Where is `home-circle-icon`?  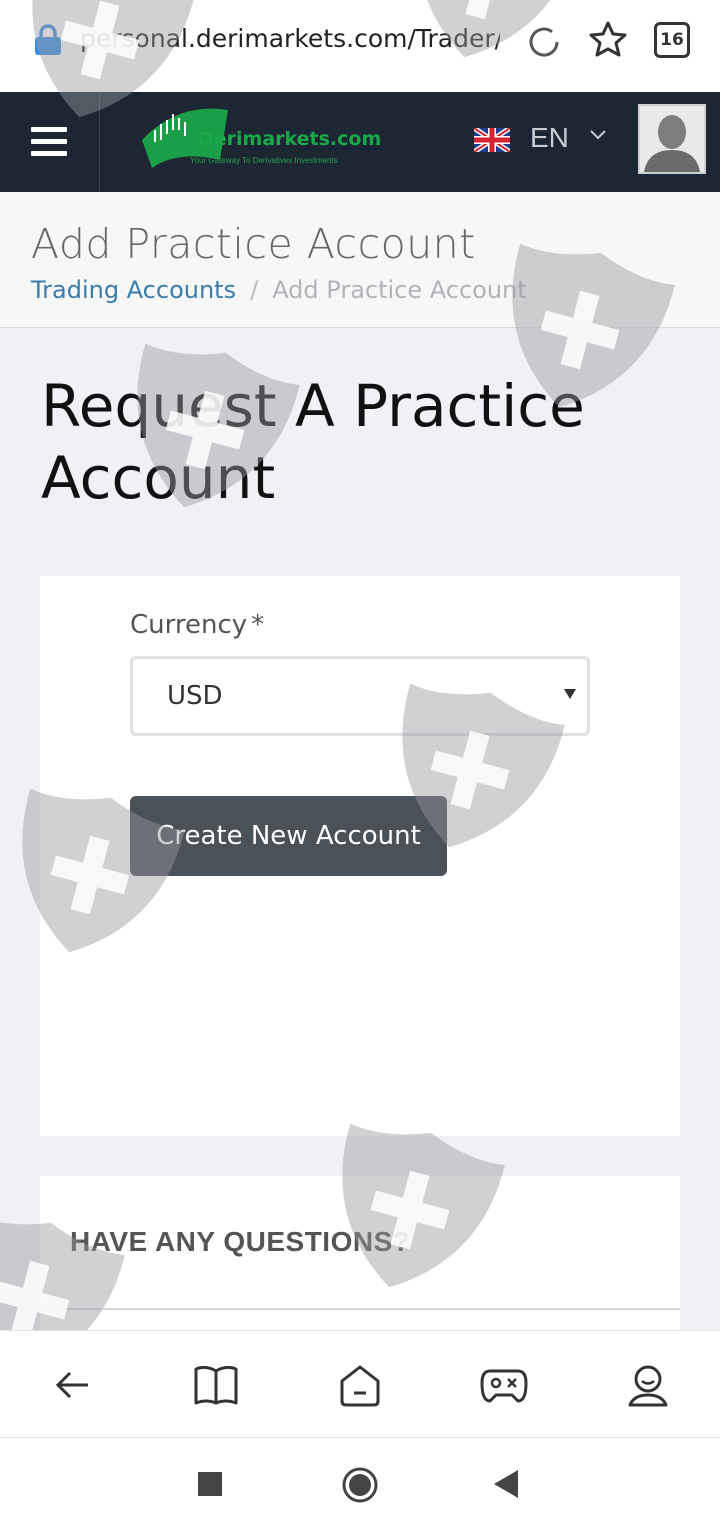
home-circle-icon is located at coordinates (360, 1485).